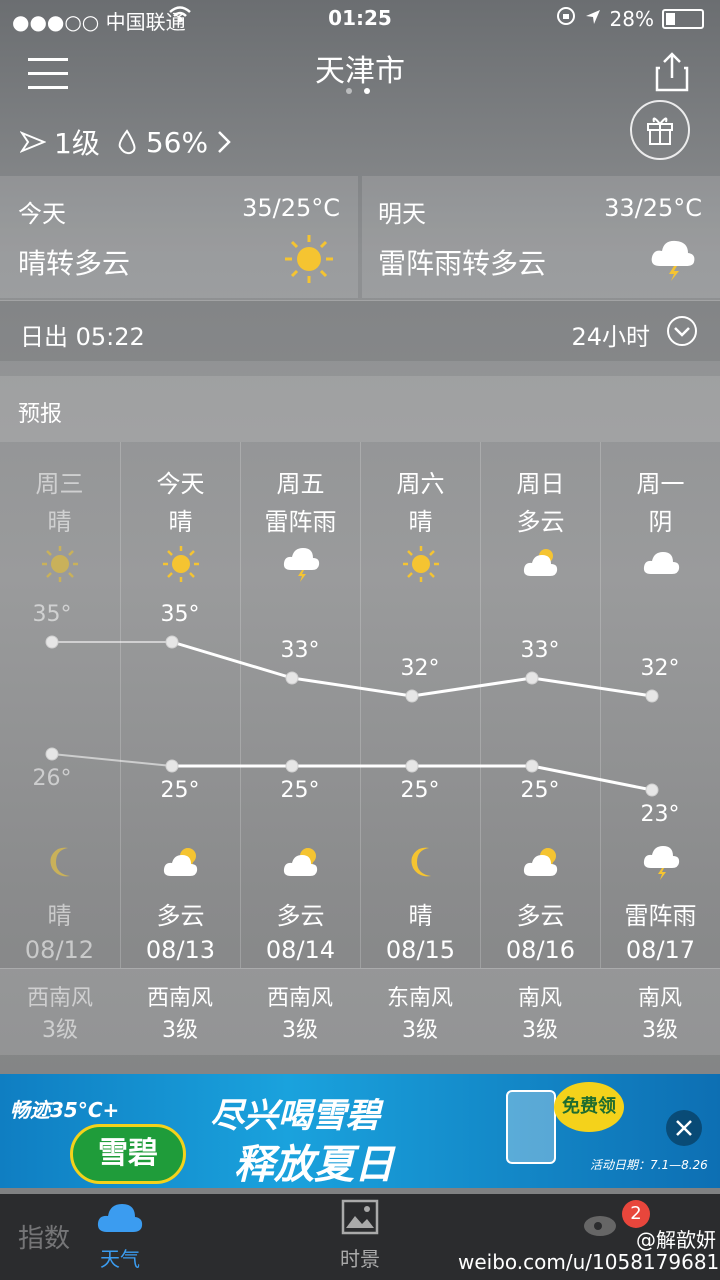 This screenshot has height=1280, width=720. What do you see at coordinates (301, 565) in the screenshot?
I see `thunder-cloud-icon` at bounding box center [301, 565].